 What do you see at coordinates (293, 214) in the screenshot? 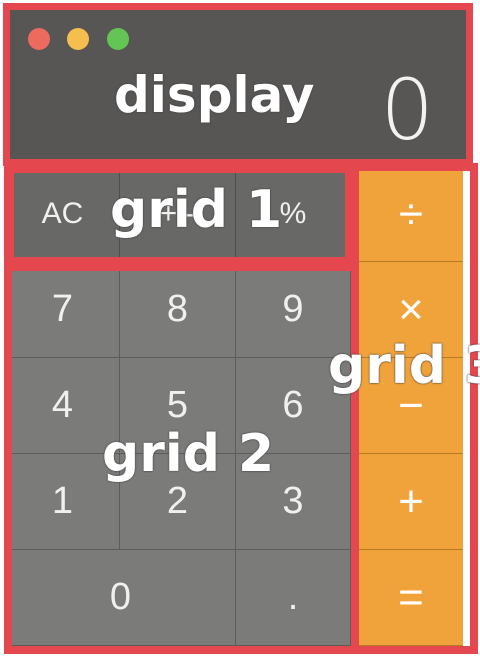
I see `percent-key: %` at bounding box center [293, 214].